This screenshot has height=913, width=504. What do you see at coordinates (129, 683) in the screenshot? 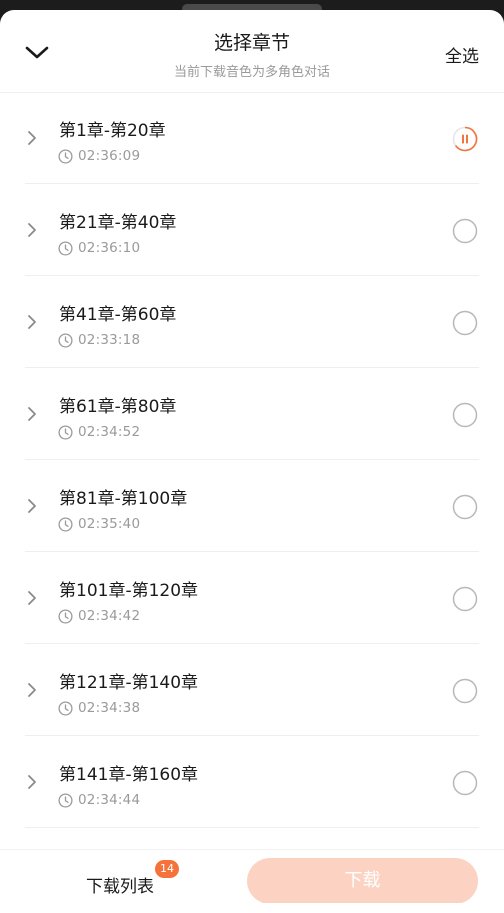
I see `chapter-range-label: 第121章-第140章` at bounding box center [129, 683].